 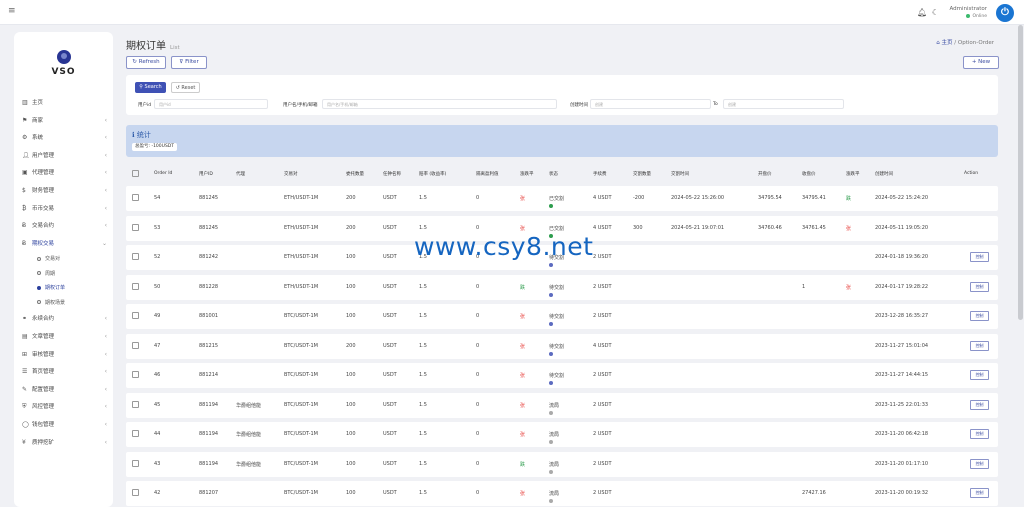 What do you see at coordinates (211, 104) in the screenshot?
I see `user-id-input: 用户id` at bounding box center [211, 104].